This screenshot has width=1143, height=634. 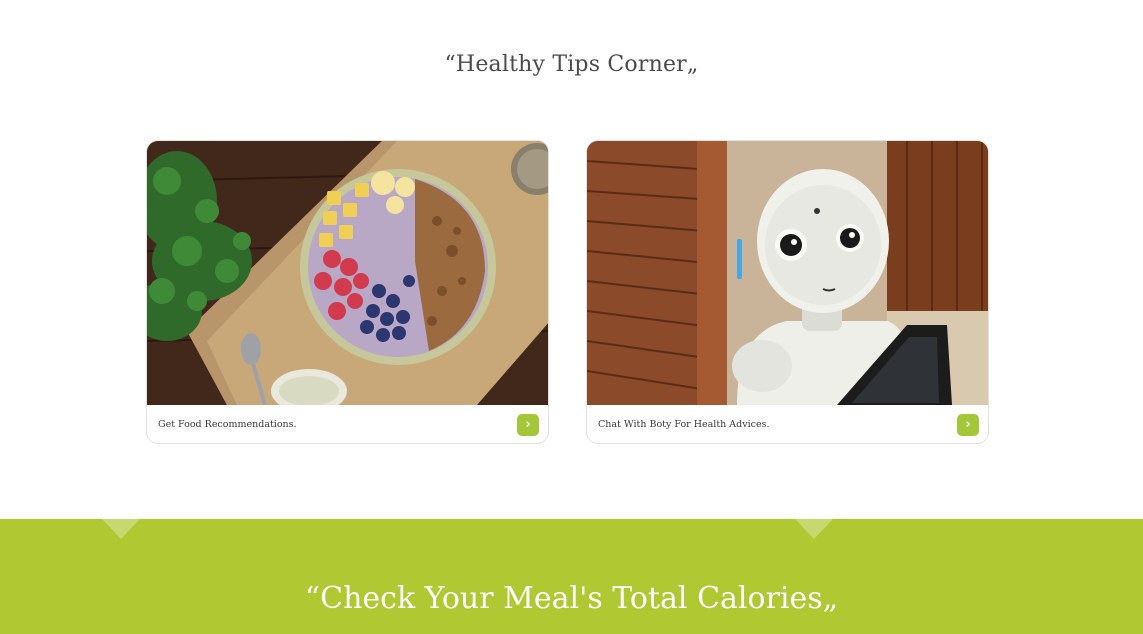 I want to click on section-title-healthy-tips: “Healthy Tips Corner„, so click(x=571, y=64).